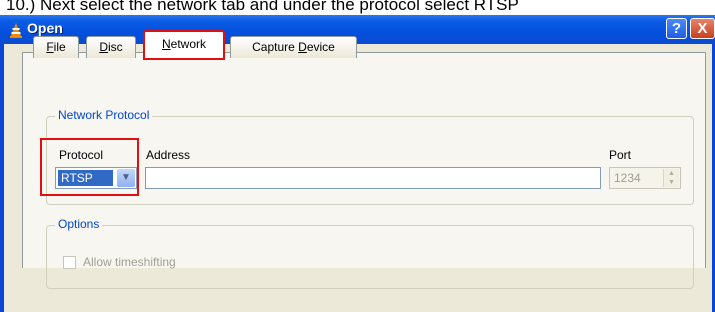 This screenshot has height=312, width=715. What do you see at coordinates (50, 47) in the screenshot?
I see `tab-file-hotkey: F` at bounding box center [50, 47].